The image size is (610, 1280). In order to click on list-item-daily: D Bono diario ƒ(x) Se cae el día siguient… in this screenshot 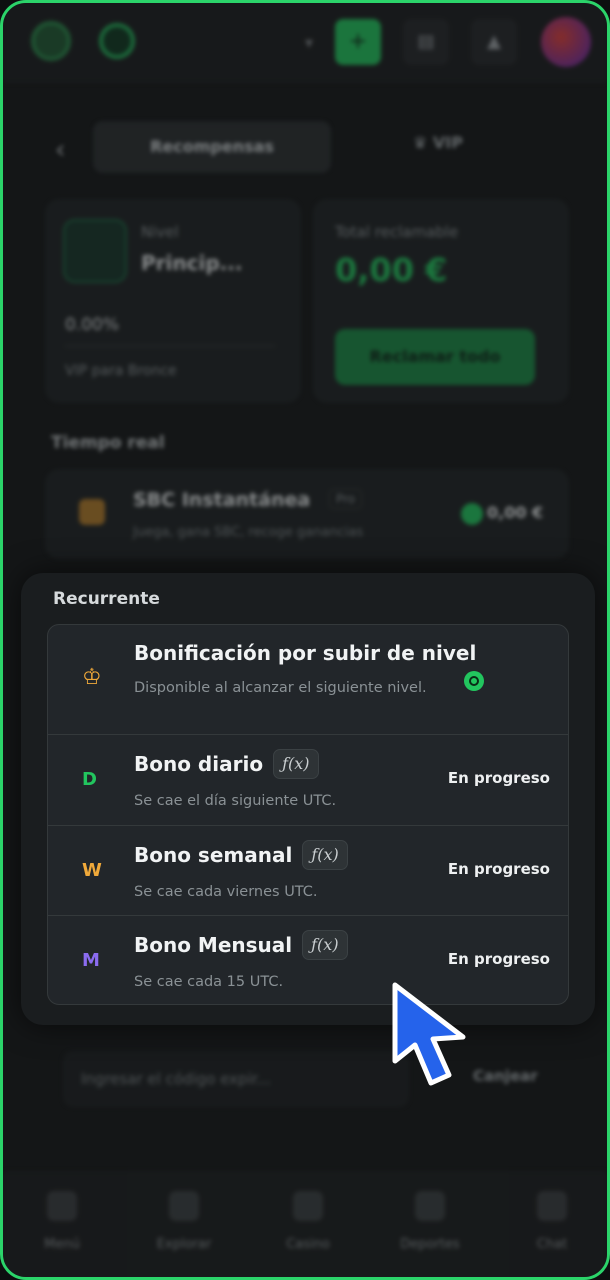, I will do `click(308, 780)`.